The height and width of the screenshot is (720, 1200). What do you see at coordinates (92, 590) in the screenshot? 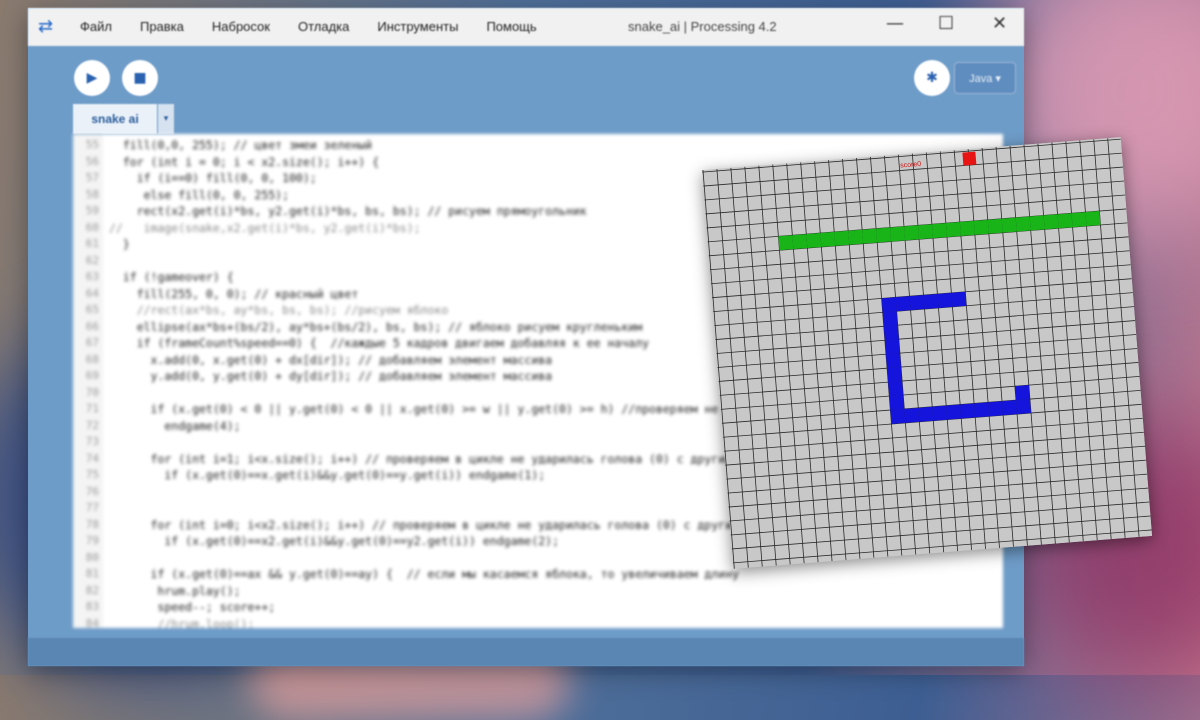
I see `line-number: 82` at bounding box center [92, 590].